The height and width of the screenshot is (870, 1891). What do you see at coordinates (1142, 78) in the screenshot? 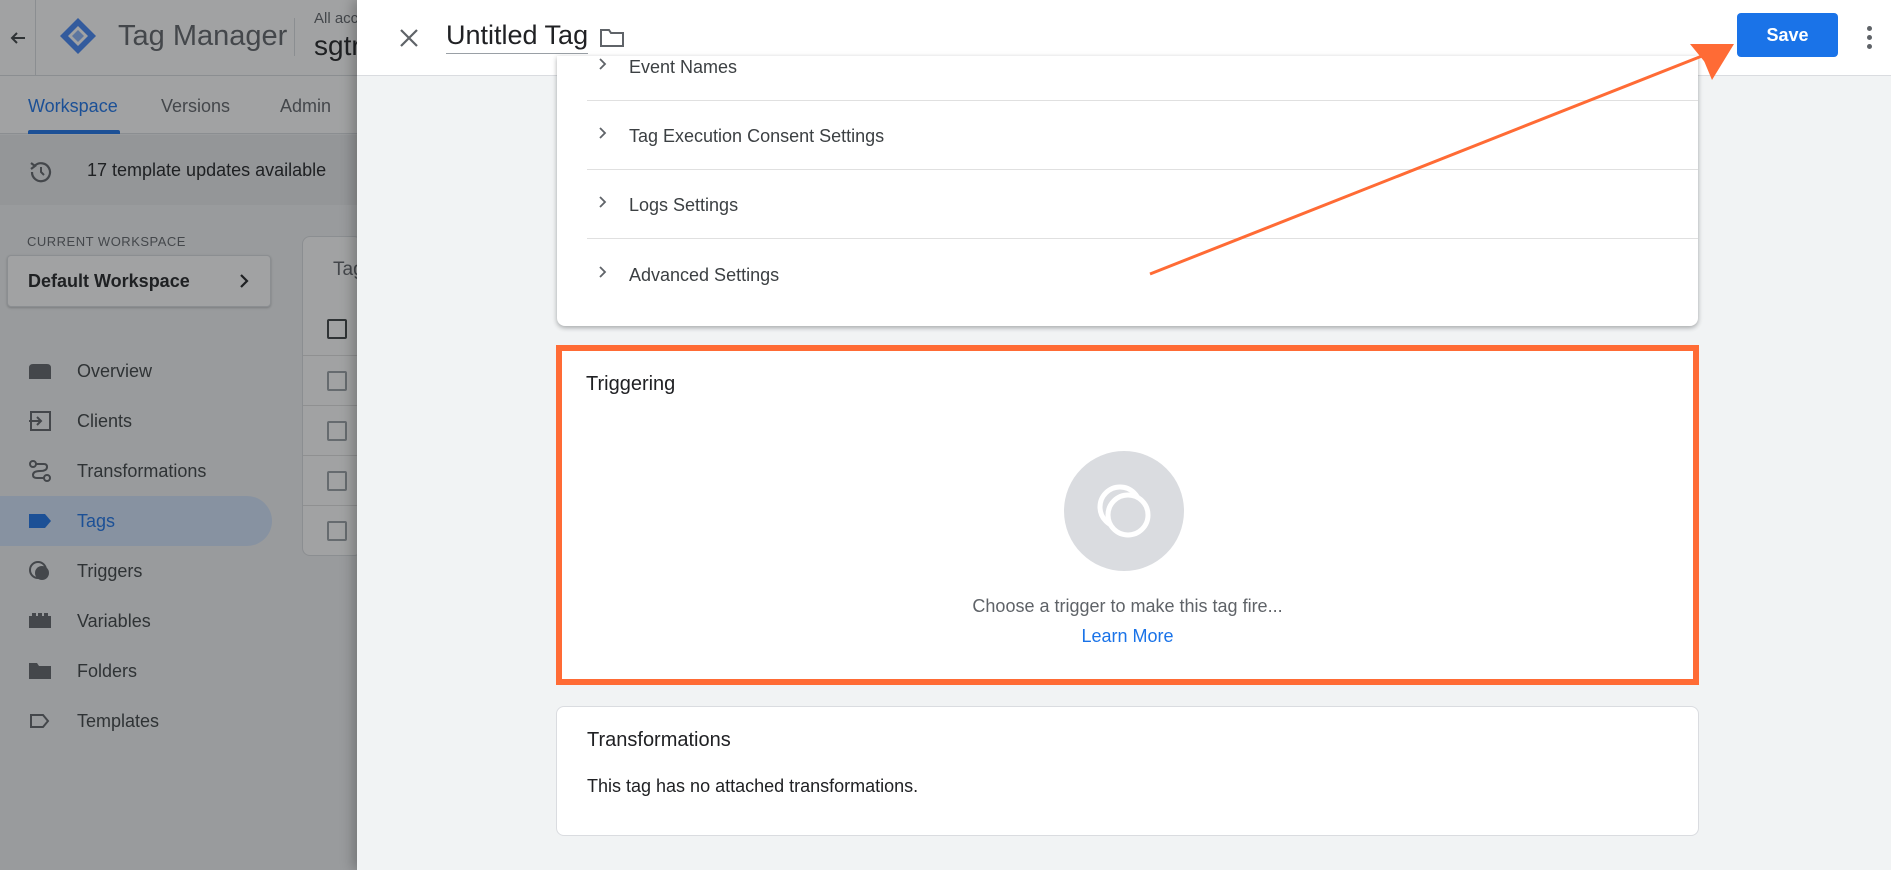
I see `settings-row-event-names: Event Names` at bounding box center [1142, 78].